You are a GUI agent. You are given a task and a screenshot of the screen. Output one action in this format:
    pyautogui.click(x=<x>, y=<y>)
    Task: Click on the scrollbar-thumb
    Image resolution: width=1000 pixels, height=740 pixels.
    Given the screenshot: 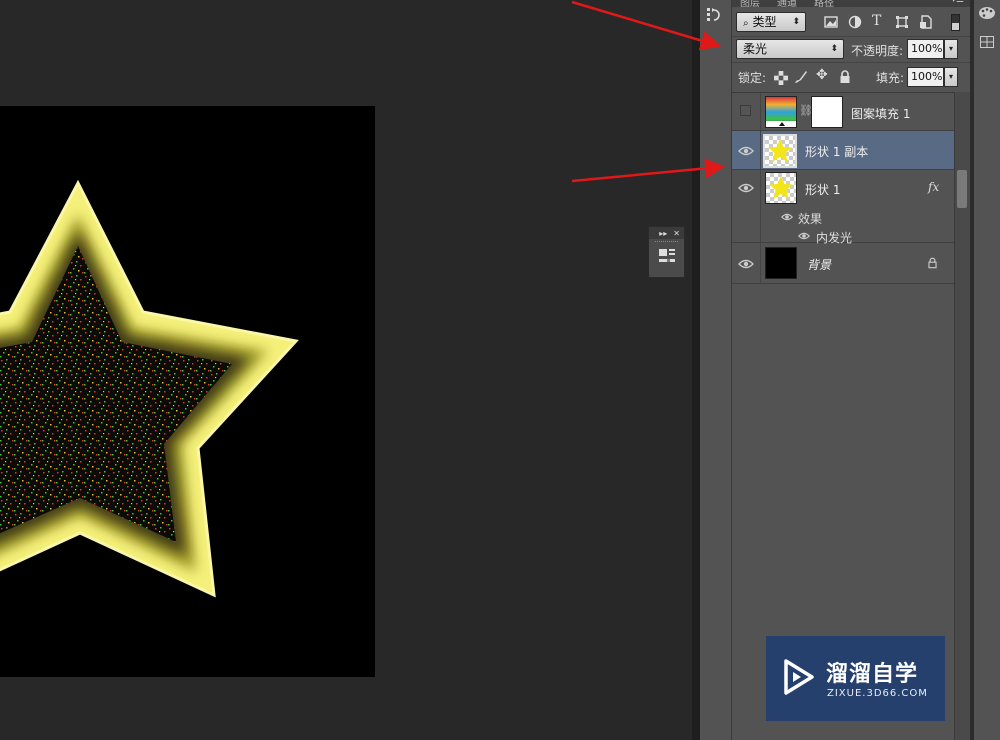 What is the action you would take?
    pyautogui.click(x=962, y=189)
    